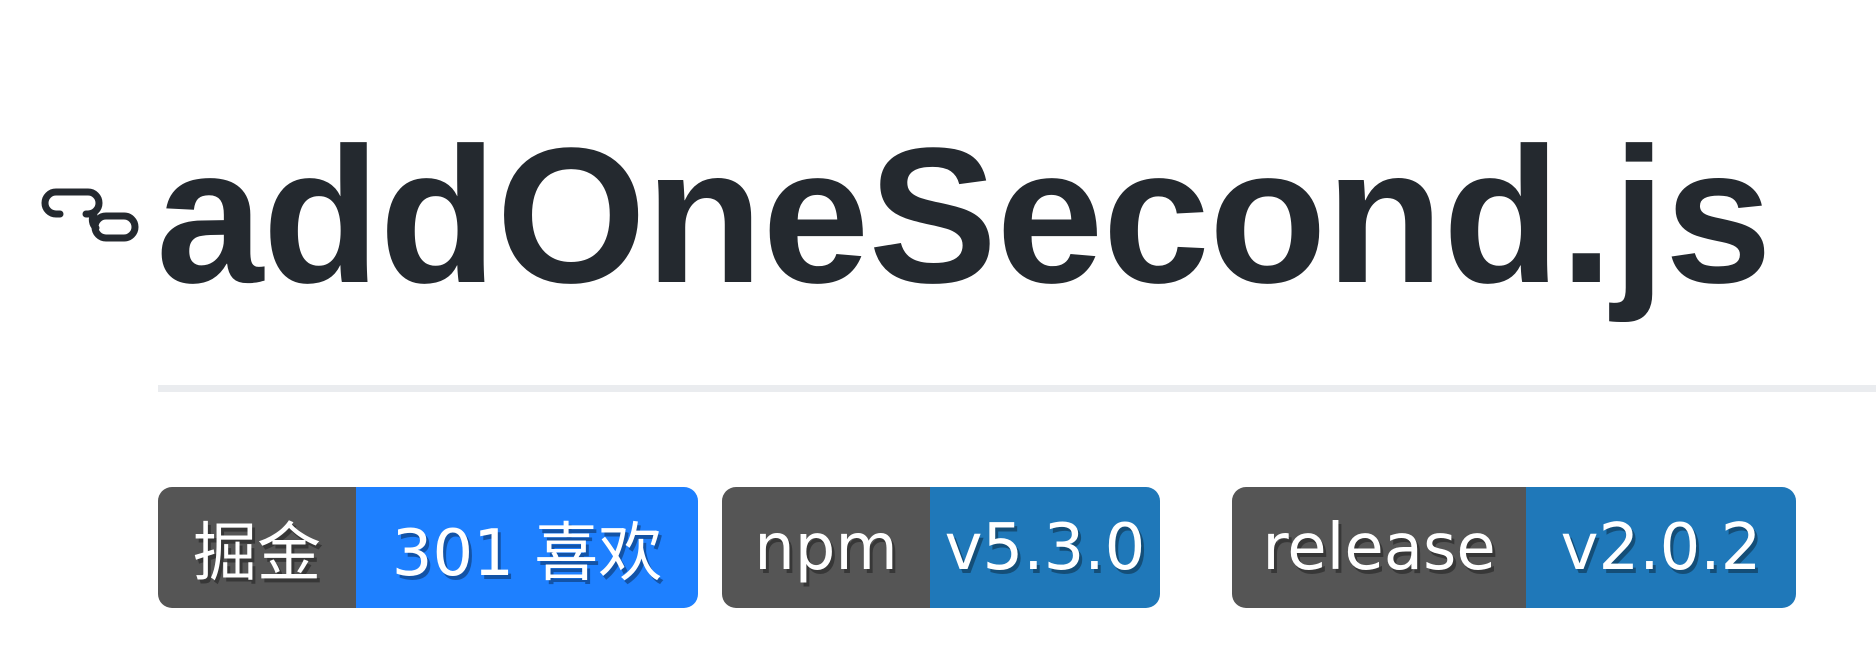  What do you see at coordinates (1045, 547) in the screenshot?
I see `badge-message: v5.3.0` at bounding box center [1045, 547].